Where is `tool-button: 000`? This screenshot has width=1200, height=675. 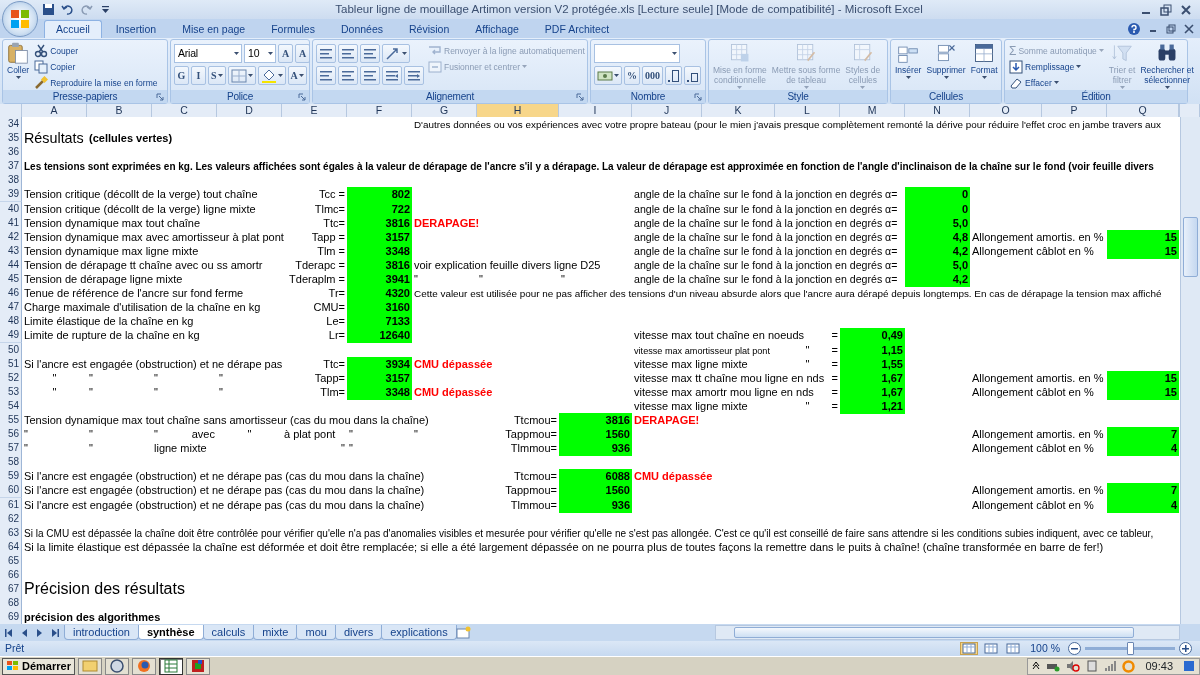 tool-button: 000 is located at coordinates (652, 75).